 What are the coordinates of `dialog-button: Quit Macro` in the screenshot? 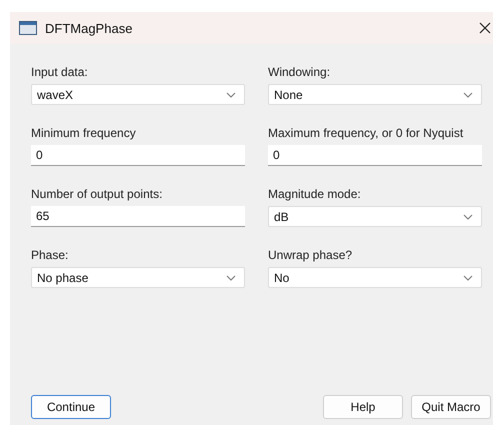 It's located at (451, 407).